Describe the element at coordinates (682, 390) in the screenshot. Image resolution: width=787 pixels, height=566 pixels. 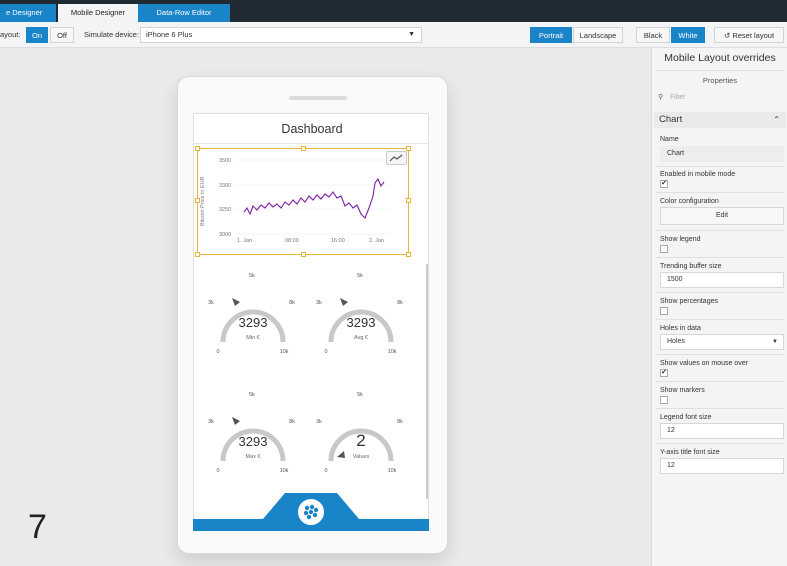
I see `show-markers-label: Show markers` at that location.